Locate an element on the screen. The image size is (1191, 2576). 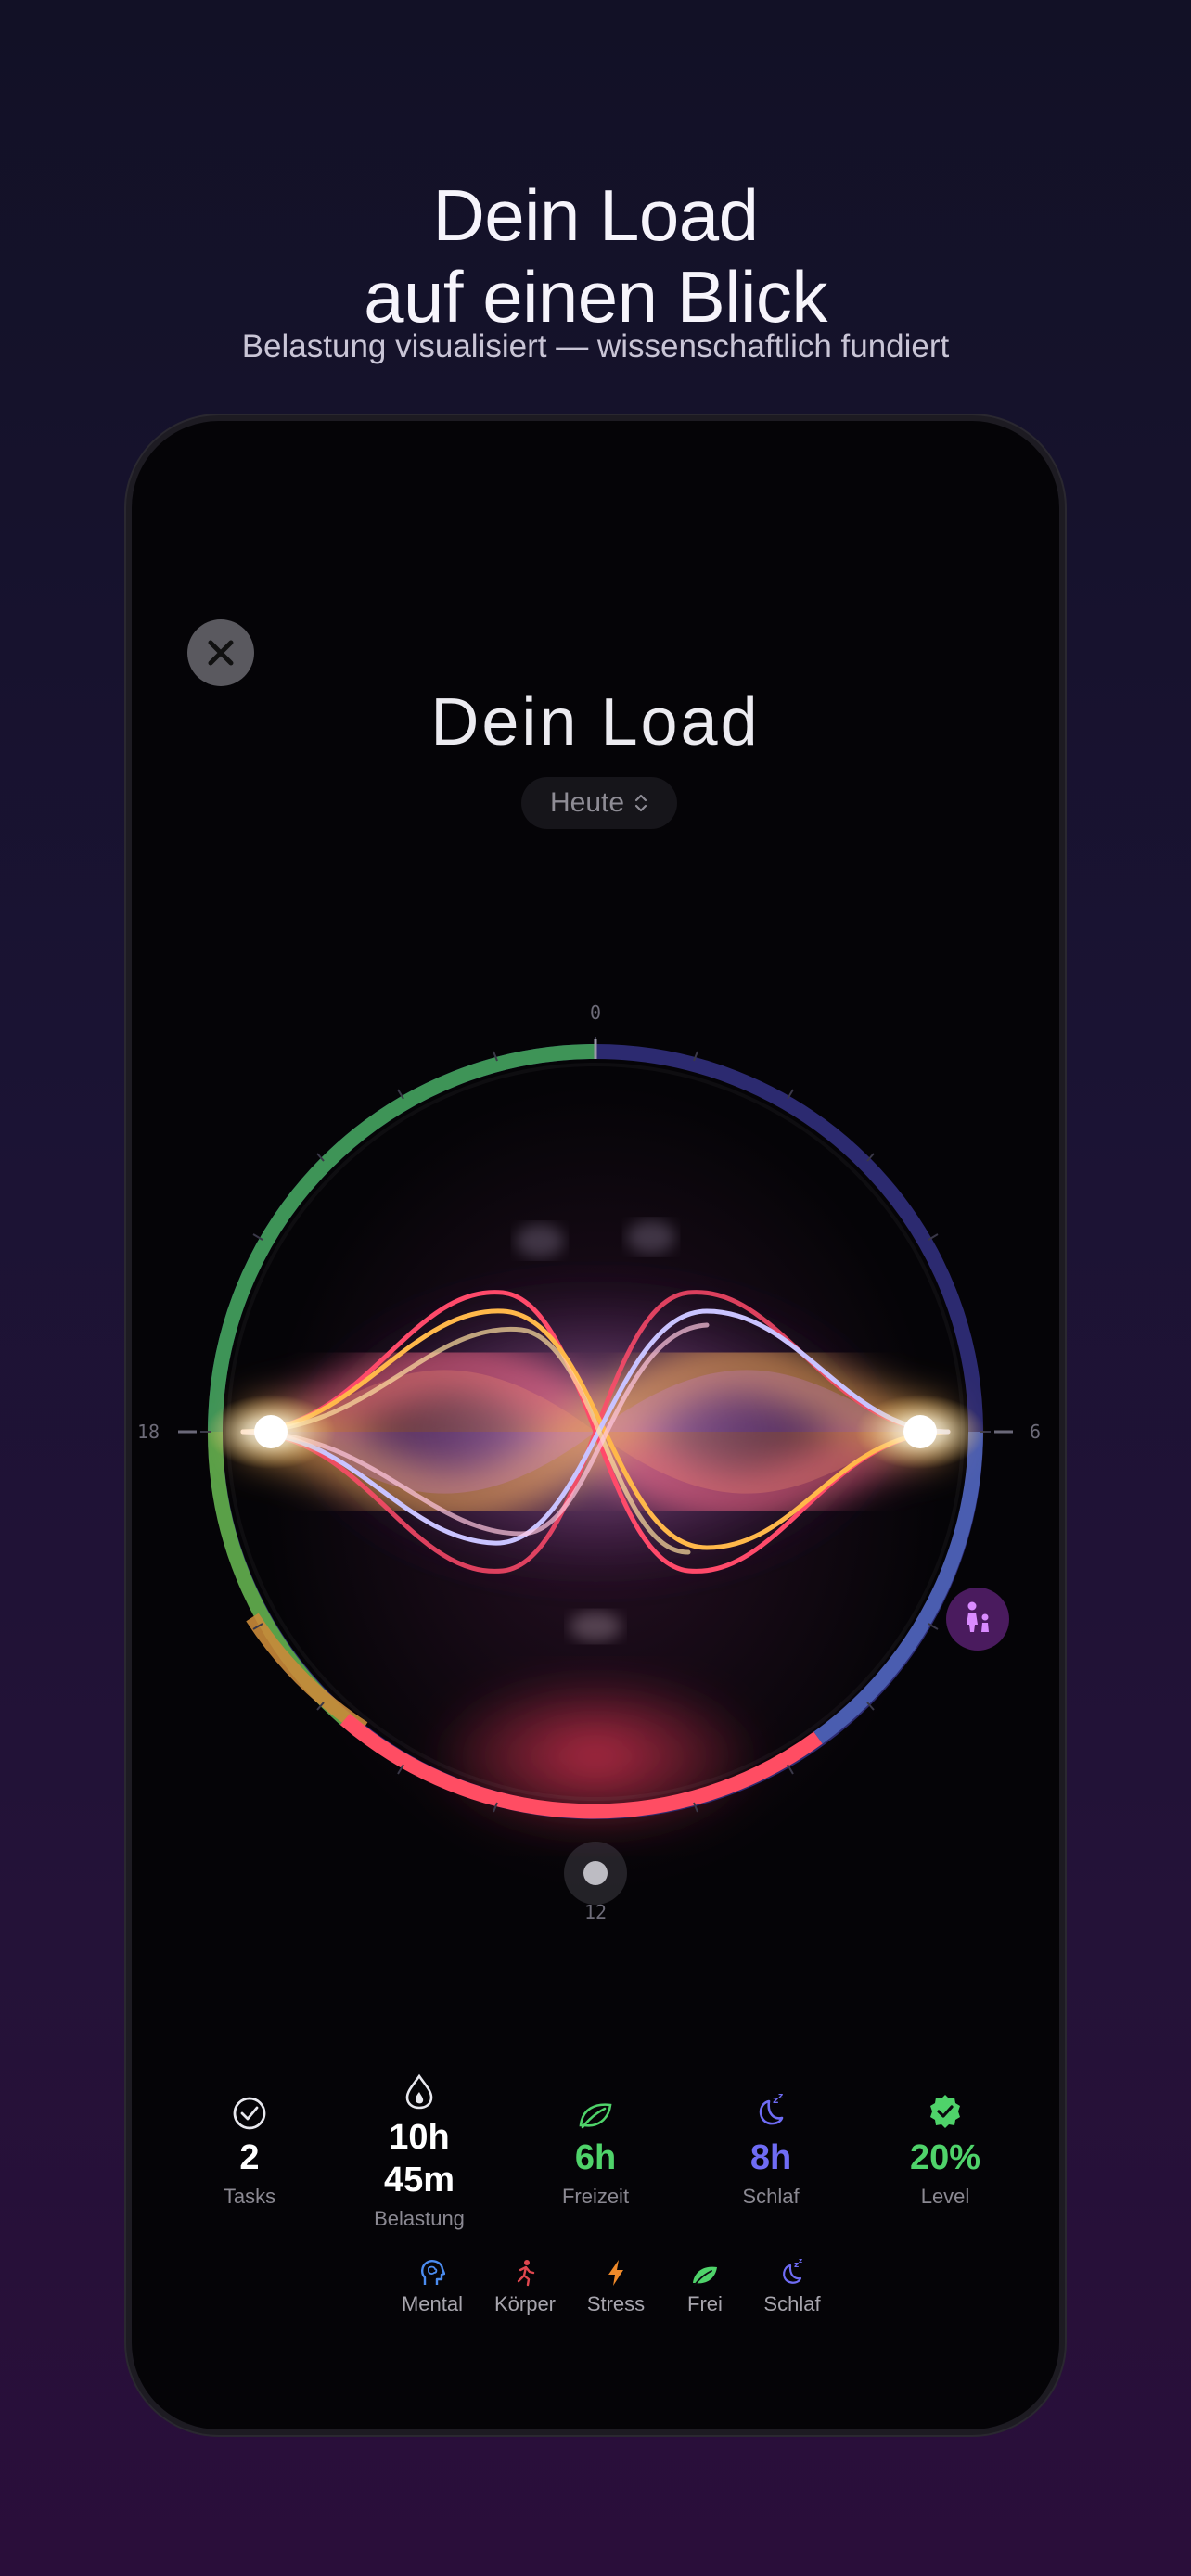
time-handle is located at coordinates (595, 1873).